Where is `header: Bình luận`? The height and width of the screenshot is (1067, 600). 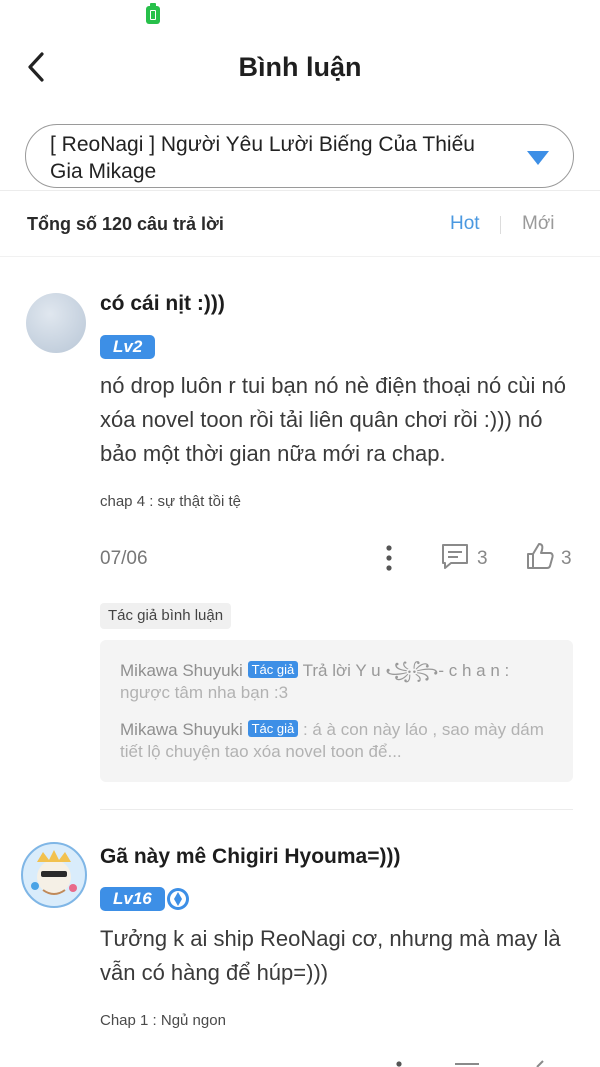 header: Bình luận is located at coordinates (300, 69).